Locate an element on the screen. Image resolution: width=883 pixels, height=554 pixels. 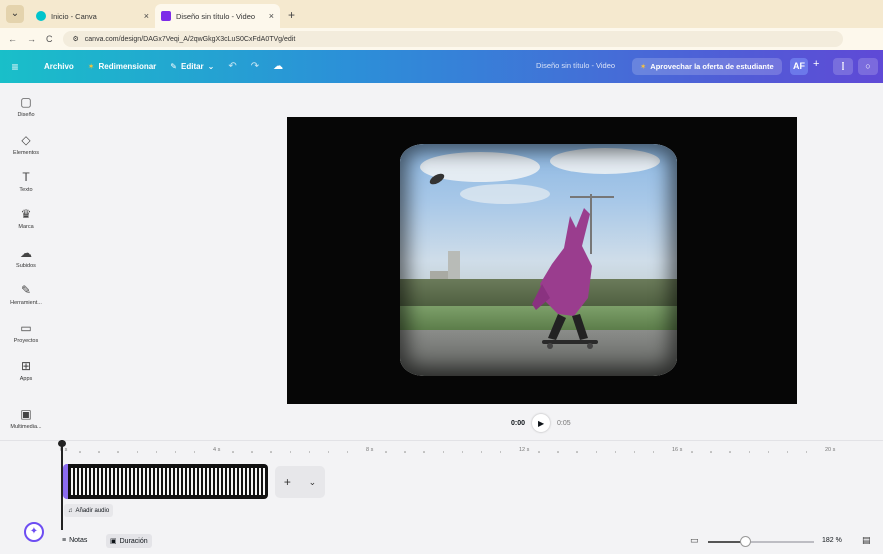
sidebar-item-proyectos: ▭ Proyectos is located at coordinates (26, 332).